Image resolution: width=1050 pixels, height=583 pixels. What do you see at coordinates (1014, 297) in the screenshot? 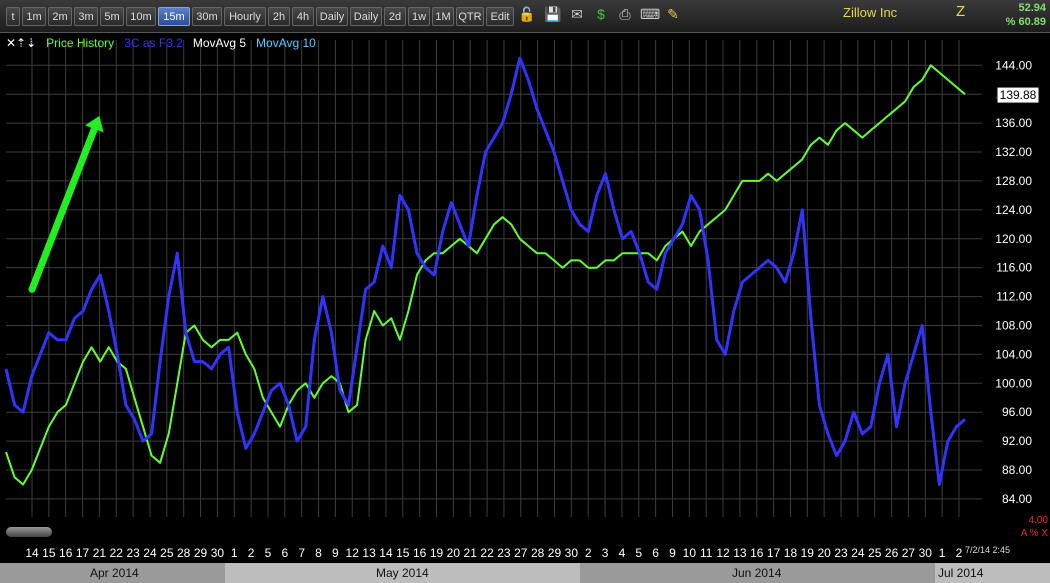
I see `y-tick-label: 112.00` at bounding box center [1014, 297].